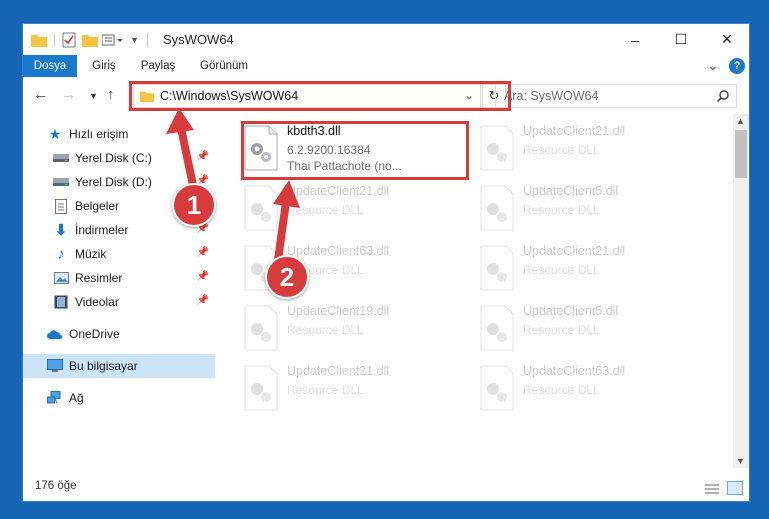  I want to click on quick-access-toolbar: ▼, so click(93, 40).